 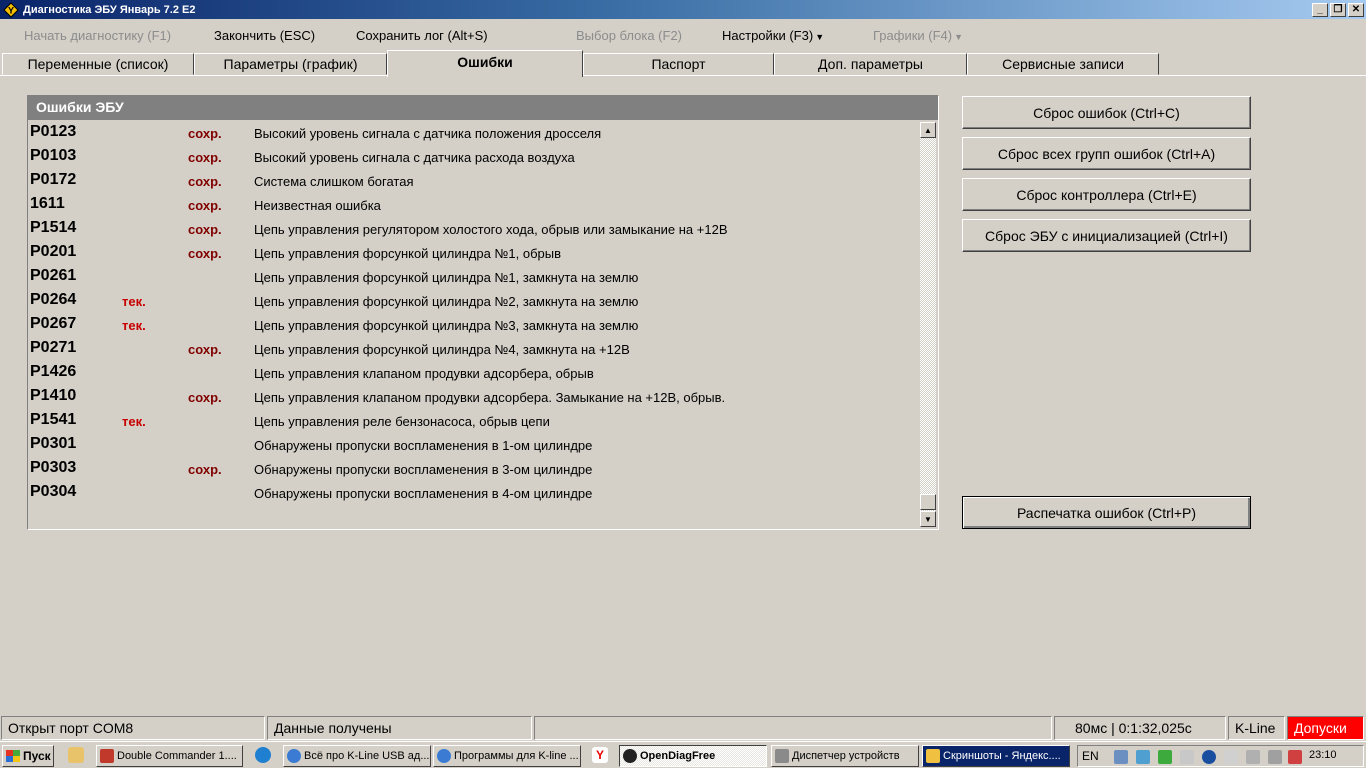 I want to click on print-errors-button: Распечатка ошибок (Ctrl+P), so click(x=1106, y=512).